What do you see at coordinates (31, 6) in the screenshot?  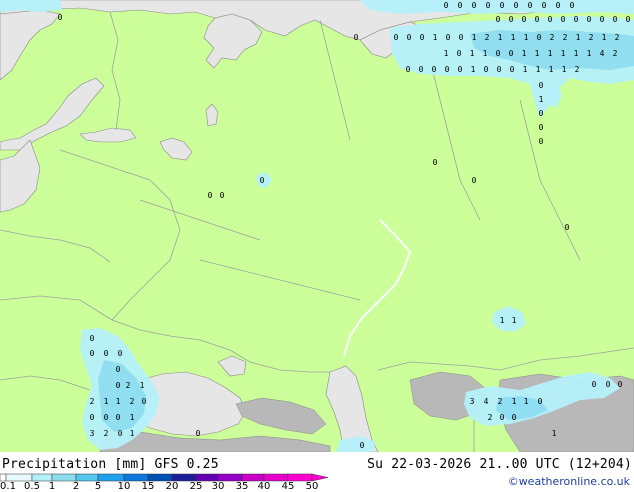 I see `precip-topleft` at bounding box center [31, 6].